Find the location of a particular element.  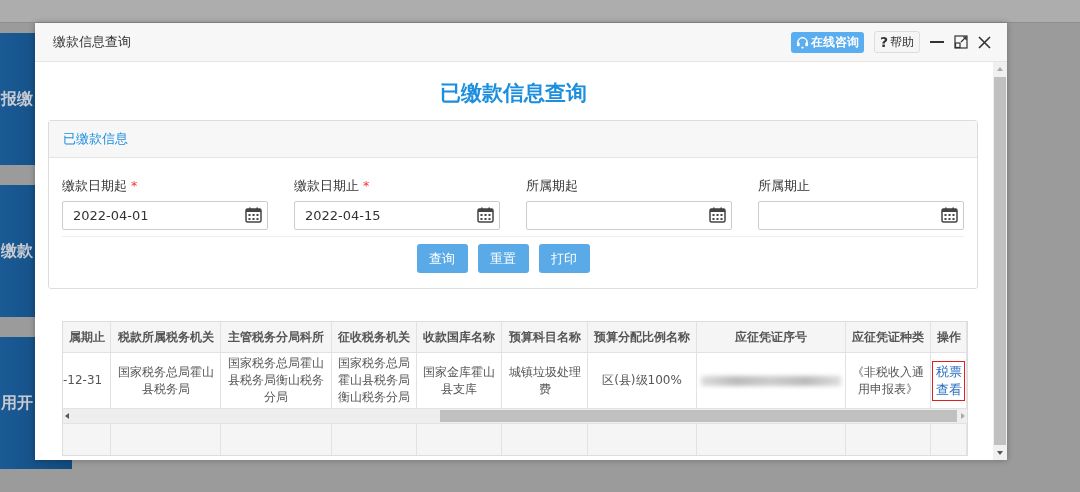

column-header: 征收税务机关 is located at coordinates (374, 337).